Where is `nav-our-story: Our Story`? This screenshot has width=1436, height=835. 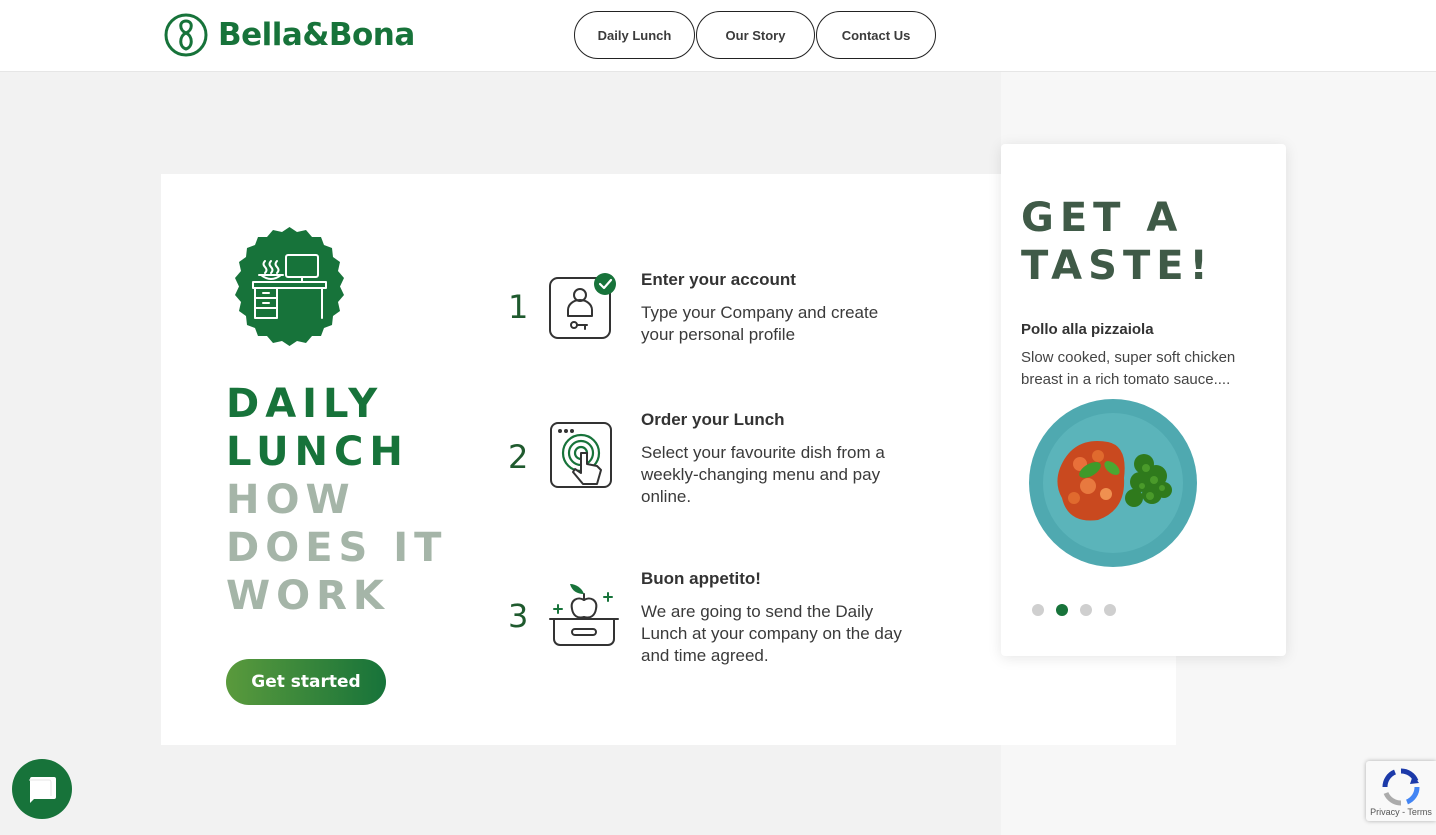
nav-our-story: Our Story is located at coordinates (755, 35).